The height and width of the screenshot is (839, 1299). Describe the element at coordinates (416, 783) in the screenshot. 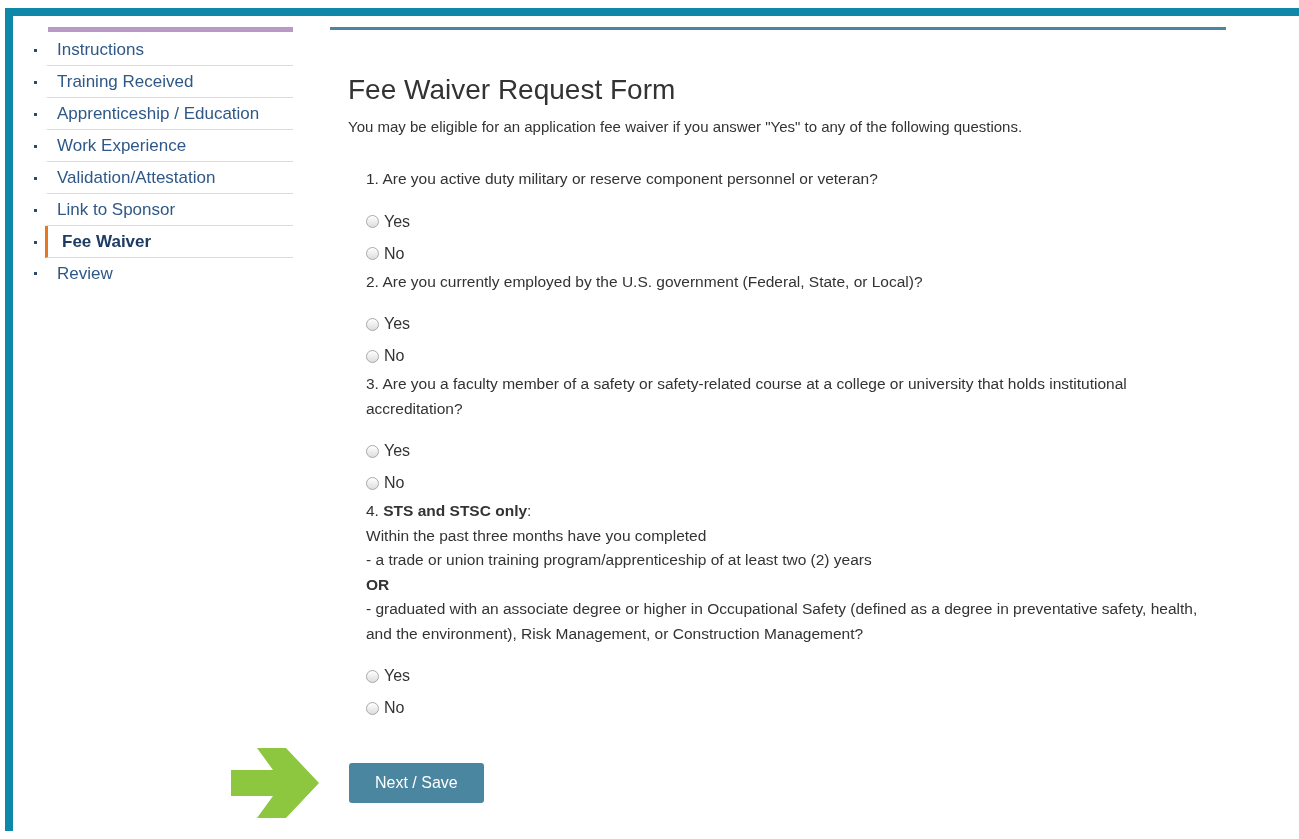

I see `next-save-button: Next / Save` at that location.